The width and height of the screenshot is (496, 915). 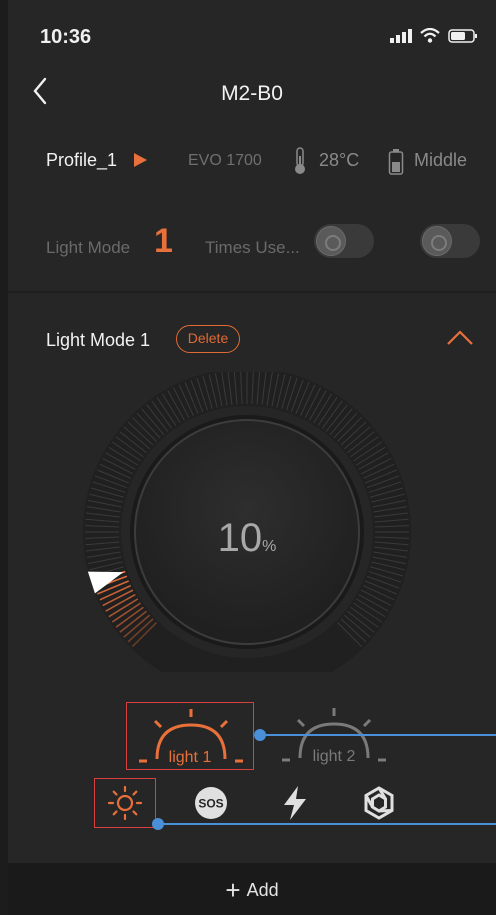 I want to click on cellular-signal-icon, so click(x=401, y=35).